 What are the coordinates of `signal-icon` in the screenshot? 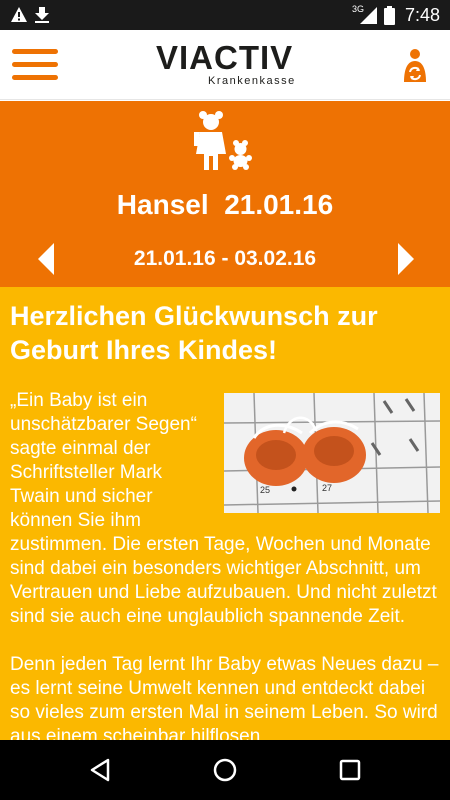 It's located at (368, 15).